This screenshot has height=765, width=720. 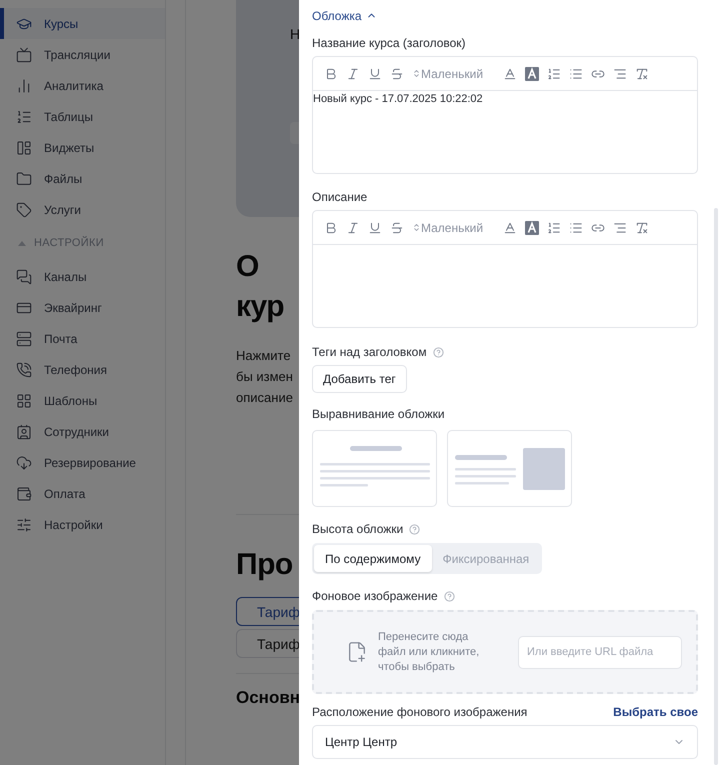 I want to click on contact-card-icon, so click(x=24, y=432).